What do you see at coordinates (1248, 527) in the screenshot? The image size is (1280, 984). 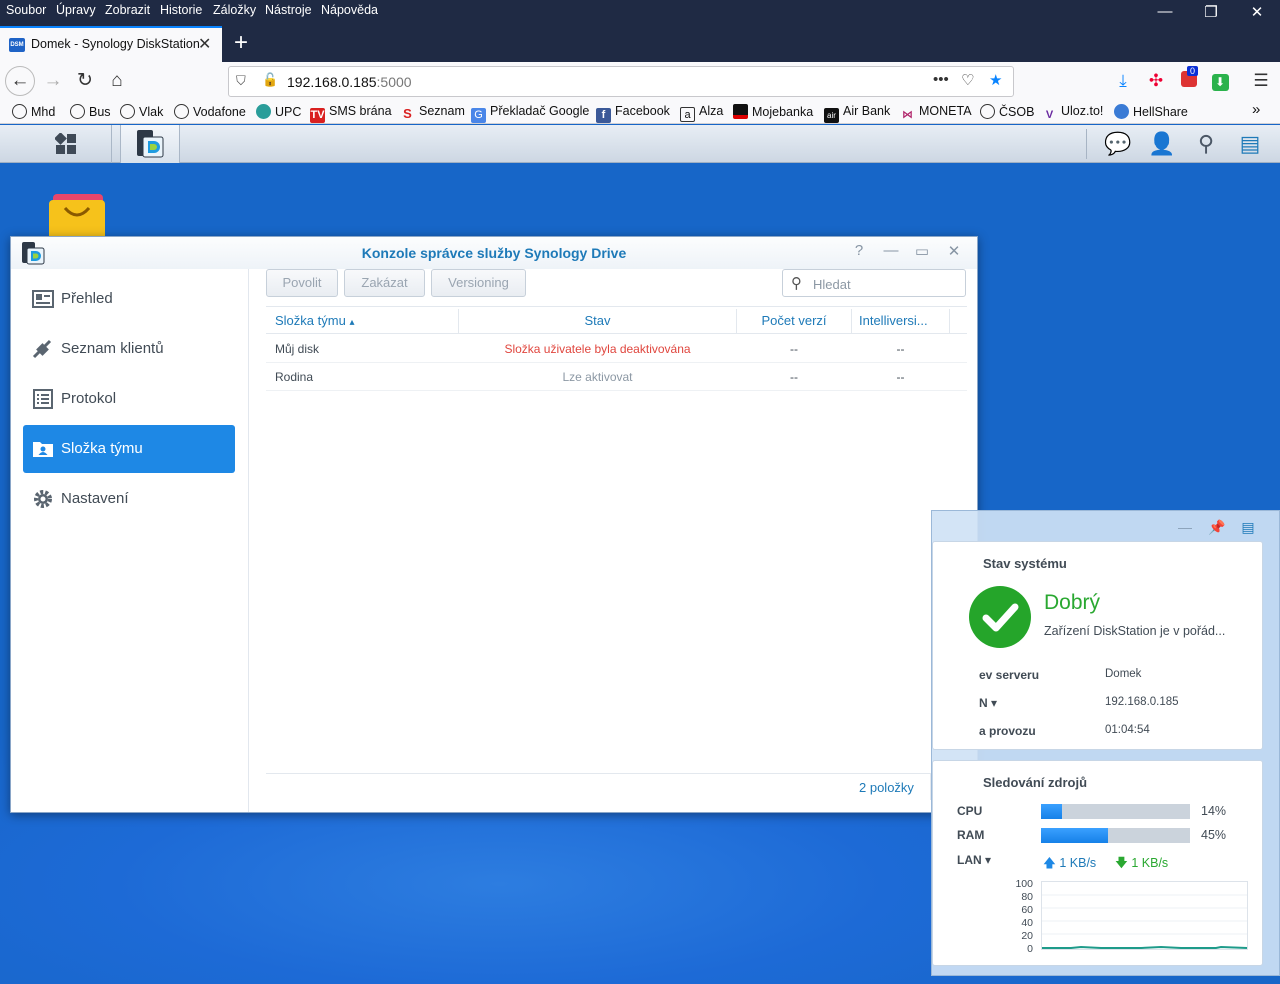 I see `widget-menu-icon: ▤` at bounding box center [1248, 527].